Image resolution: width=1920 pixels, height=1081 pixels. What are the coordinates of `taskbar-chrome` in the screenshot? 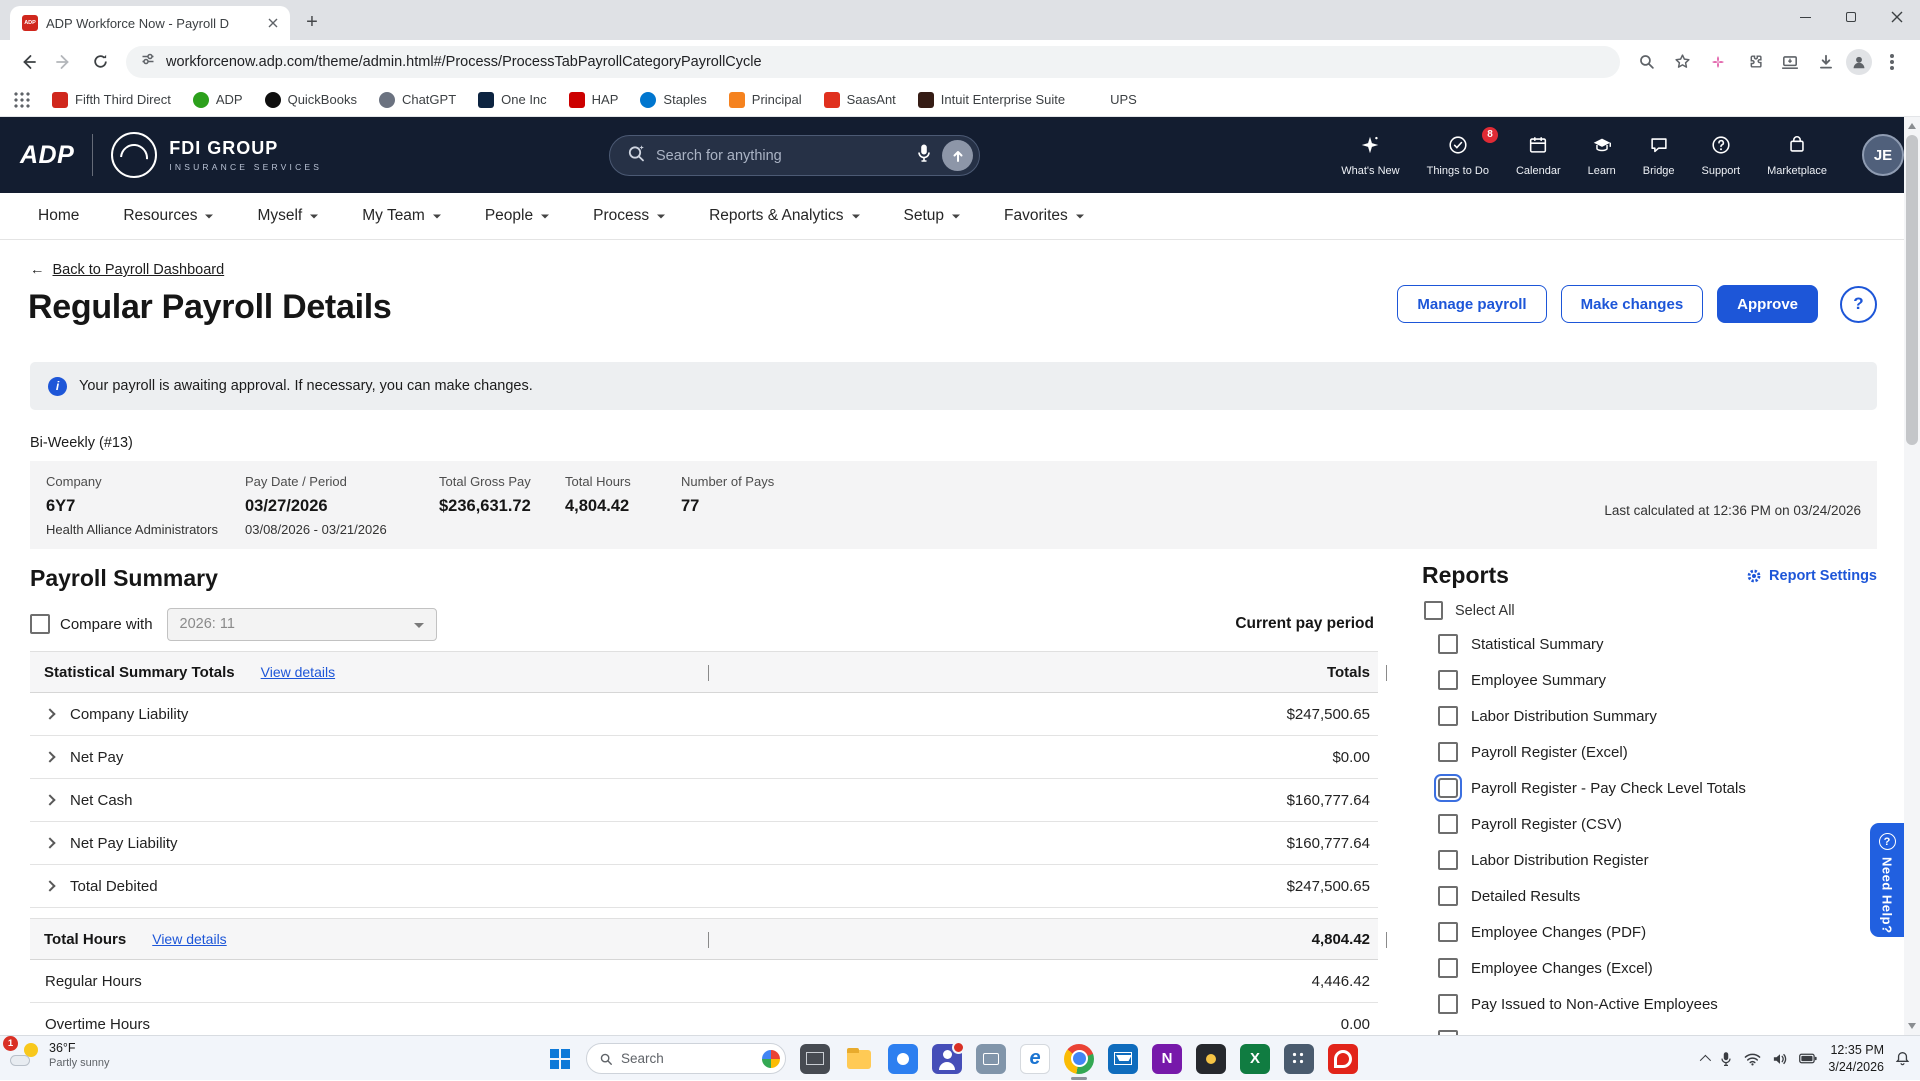 It's located at (1079, 1061).